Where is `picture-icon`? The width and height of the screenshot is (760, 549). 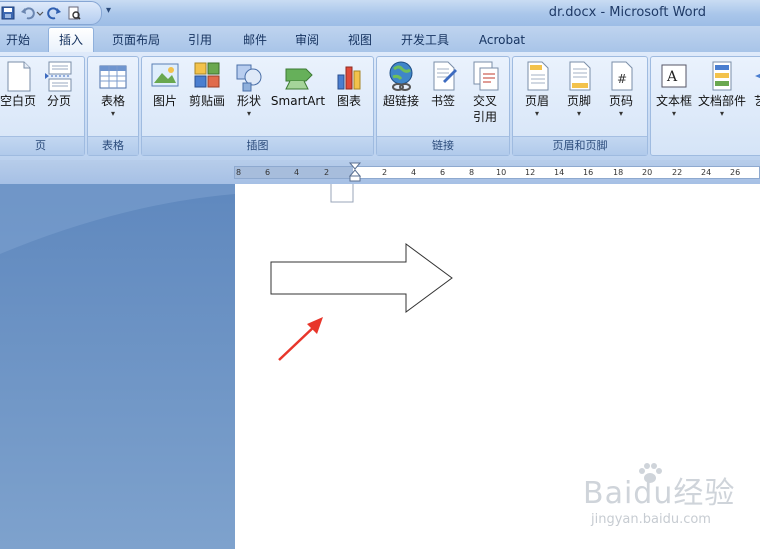 picture-icon is located at coordinates (165, 75).